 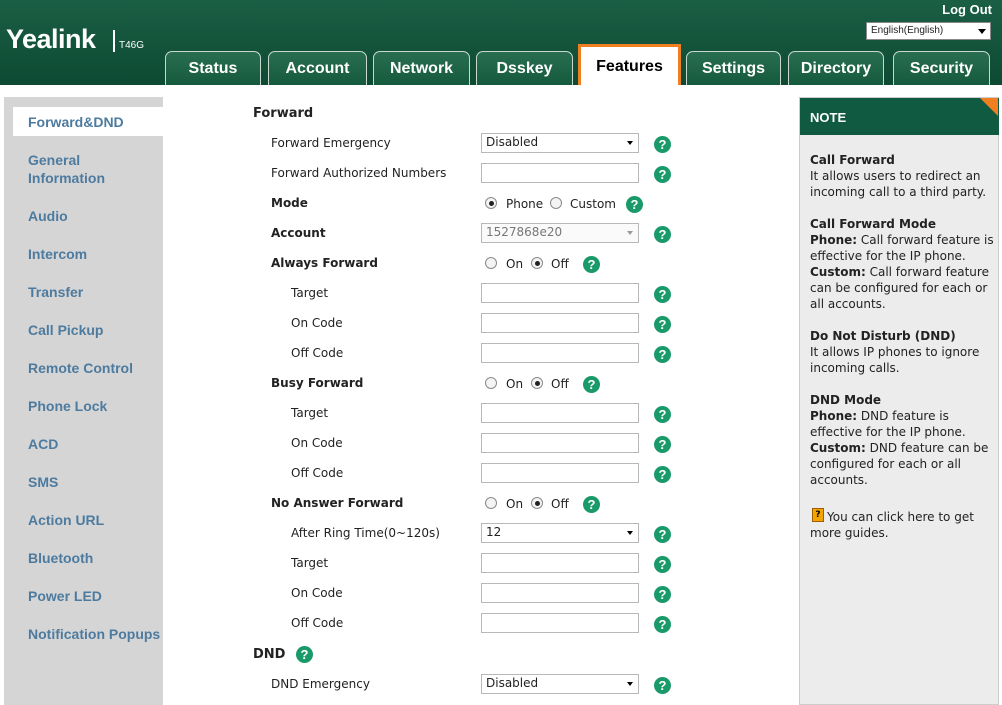 What do you see at coordinates (317, 473) in the screenshot?
I see `busy-off-code-label: Off Code` at bounding box center [317, 473].